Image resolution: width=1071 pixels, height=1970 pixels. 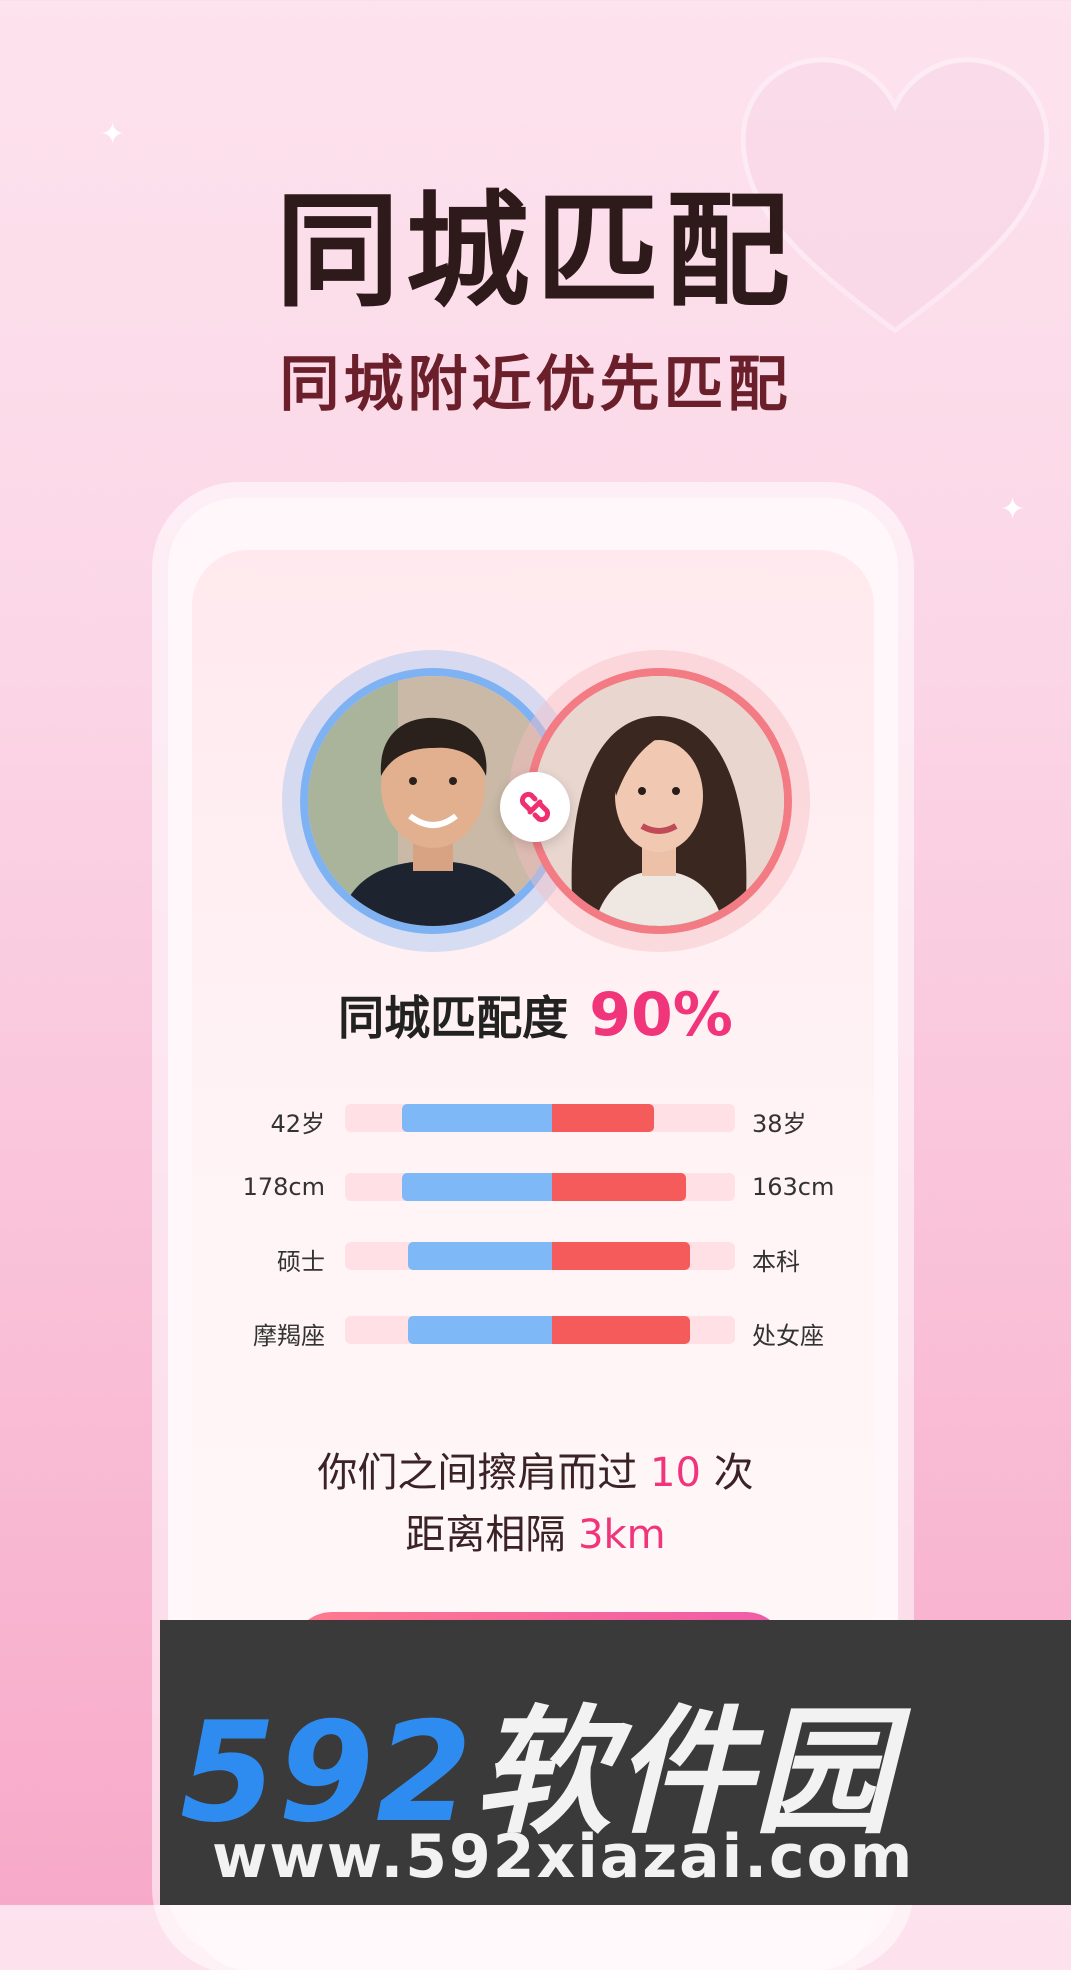 What do you see at coordinates (535, 807) in the screenshot?
I see `link-icon` at bounding box center [535, 807].